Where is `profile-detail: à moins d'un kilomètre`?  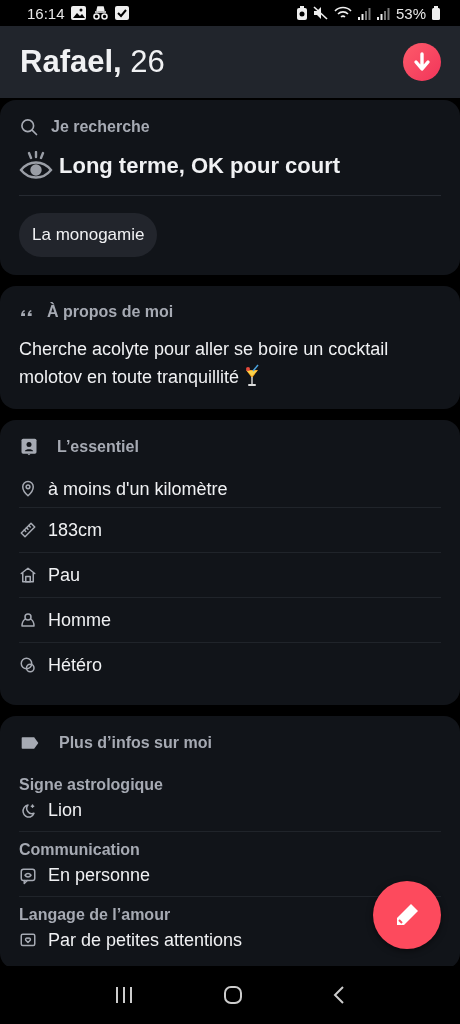 profile-detail: à moins d'un kilomètre is located at coordinates (138, 489).